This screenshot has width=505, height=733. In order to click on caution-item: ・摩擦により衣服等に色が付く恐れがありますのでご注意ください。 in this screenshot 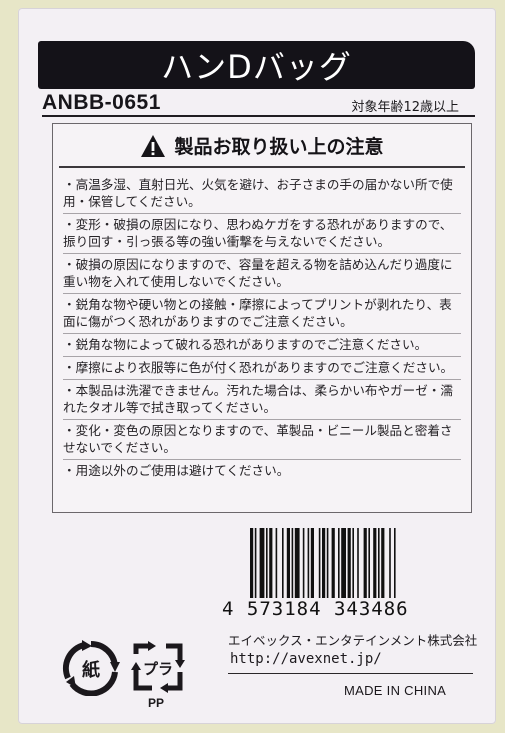, I will do `click(262, 368)`.